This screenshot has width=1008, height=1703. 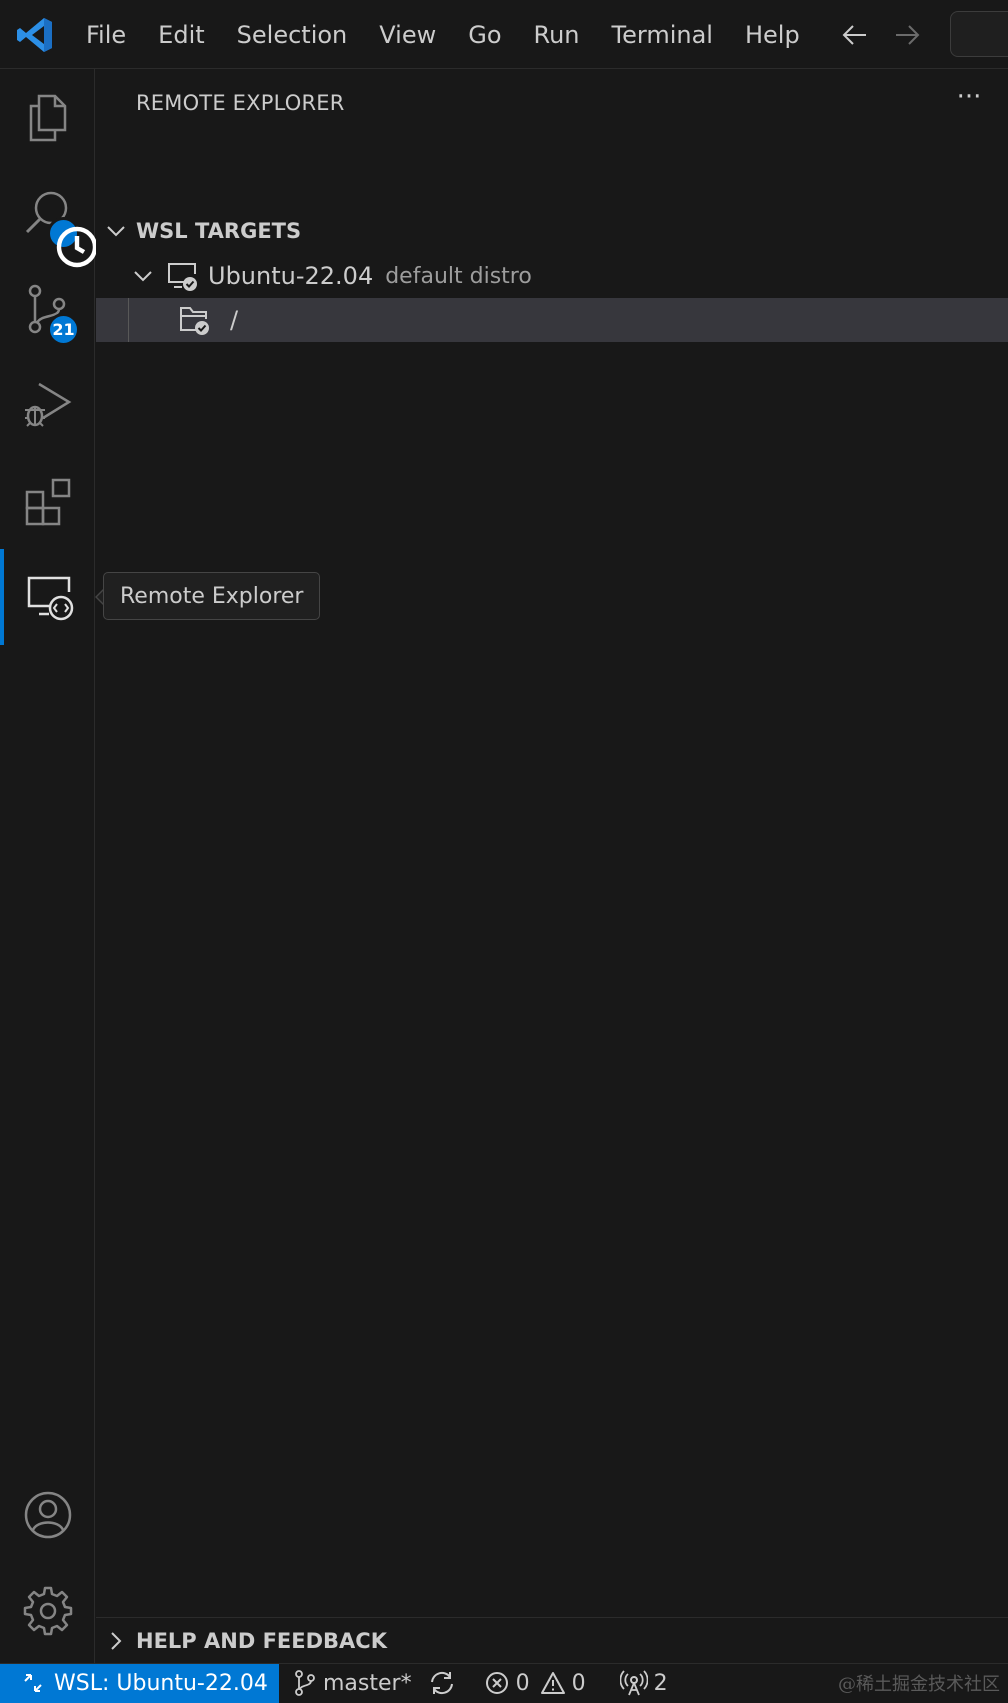 I want to click on menu-file: File, so click(x=106, y=34).